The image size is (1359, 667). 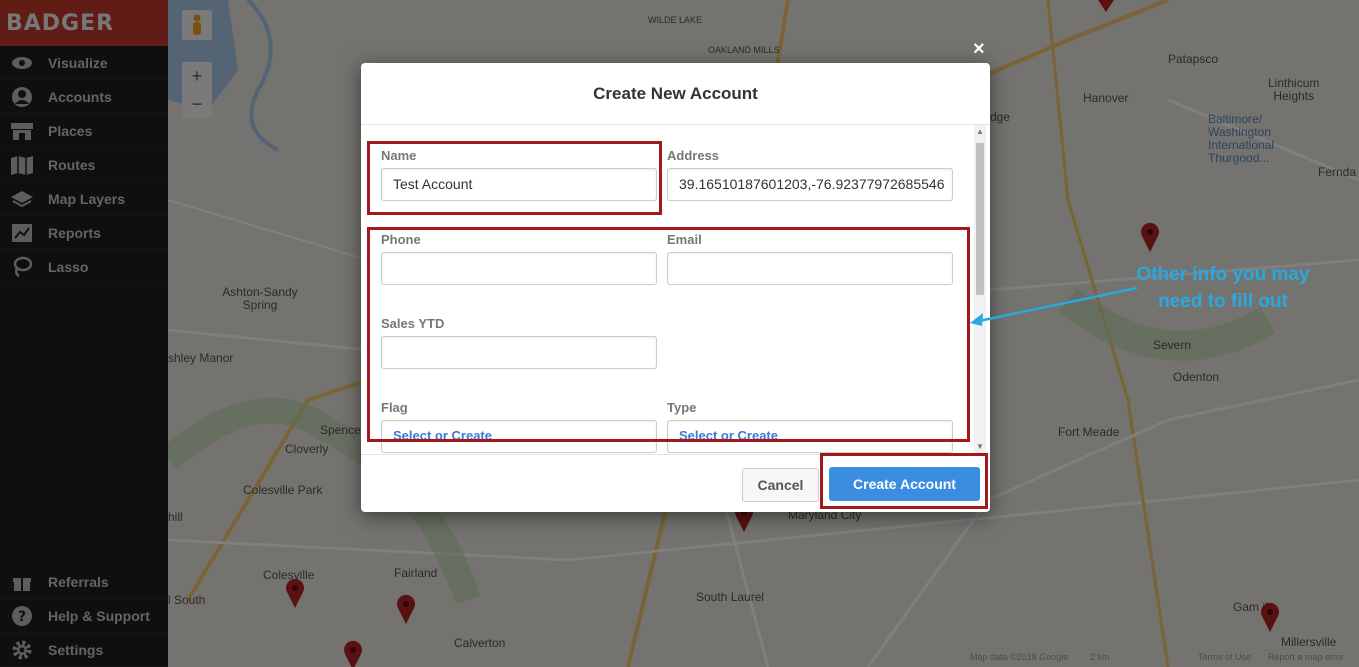 I want to click on scrollbar-thumb, so click(x=980, y=219).